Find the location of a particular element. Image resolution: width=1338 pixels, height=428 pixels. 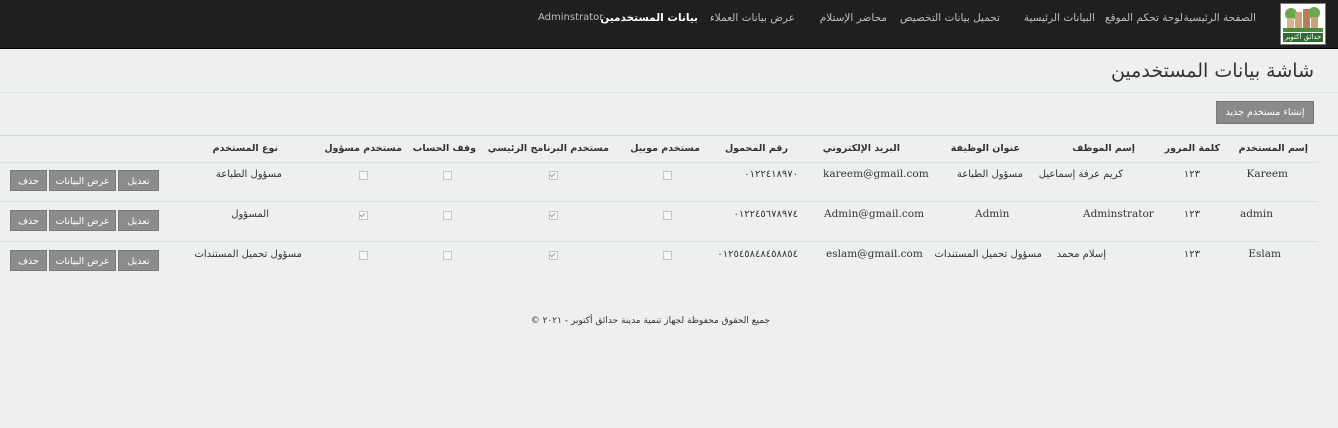

cell-job-title: مسؤول تحميل المستندات is located at coordinates (988, 254).